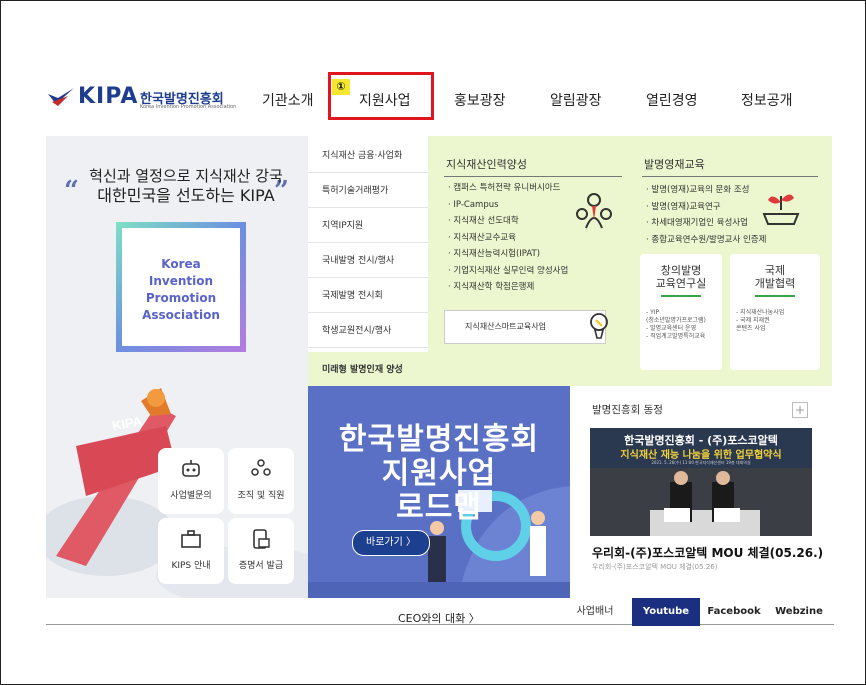 The height and width of the screenshot is (685, 866). I want to click on hero-tagline-line1: 혁신과 열정으로 지식재산 강국, so click(186, 176).